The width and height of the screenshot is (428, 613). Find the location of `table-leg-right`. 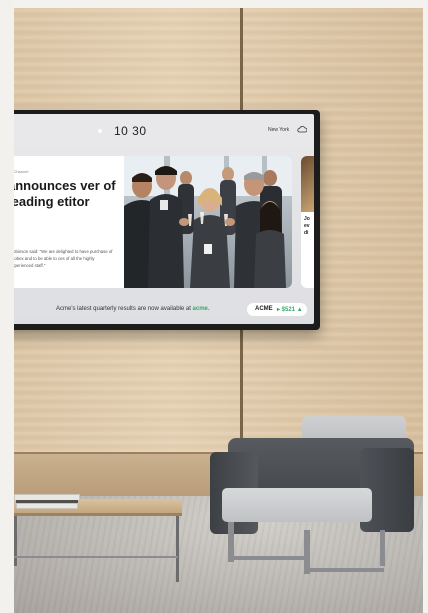

table-leg-right is located at coordinates (177, 549).